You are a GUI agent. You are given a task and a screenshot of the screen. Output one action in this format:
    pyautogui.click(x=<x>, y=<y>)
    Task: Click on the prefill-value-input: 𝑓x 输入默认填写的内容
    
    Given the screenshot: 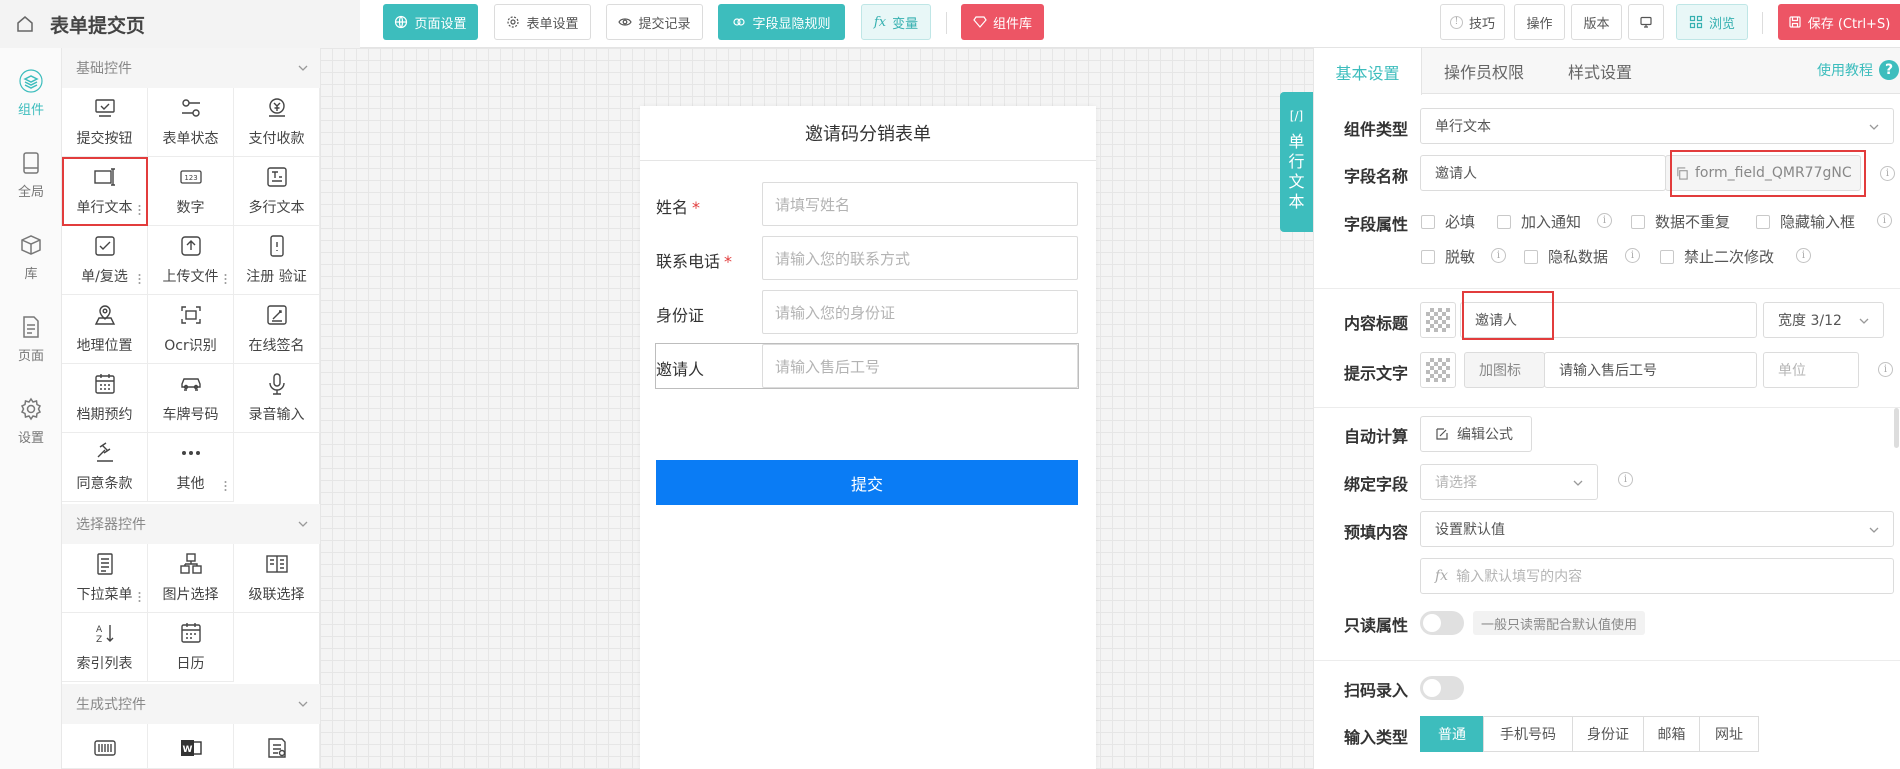 What is the action you would take?
    pyautogui.click(x=1657, y=576)
    